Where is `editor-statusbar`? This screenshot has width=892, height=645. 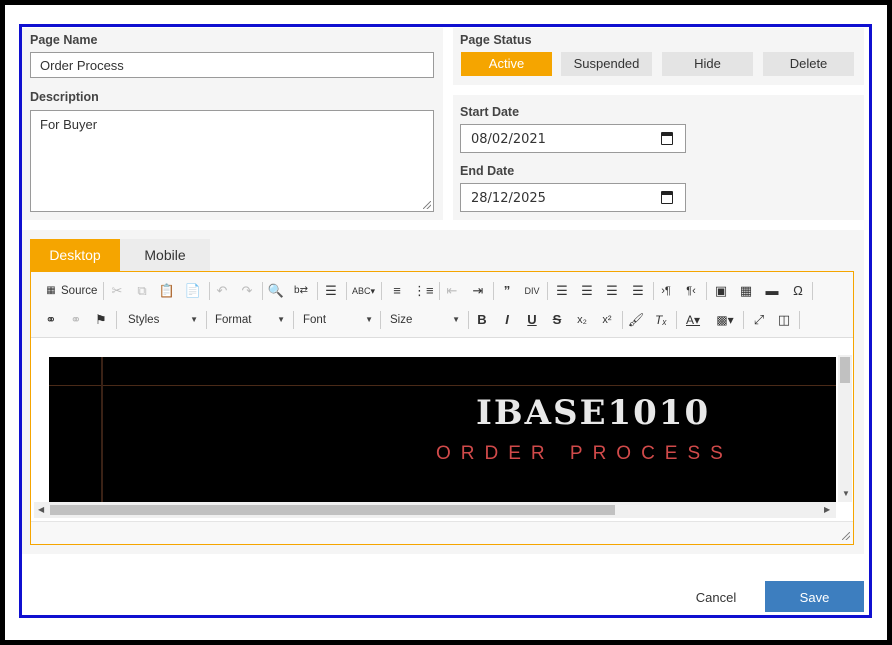 editor-statusbar is located at coordinates (442, 532).